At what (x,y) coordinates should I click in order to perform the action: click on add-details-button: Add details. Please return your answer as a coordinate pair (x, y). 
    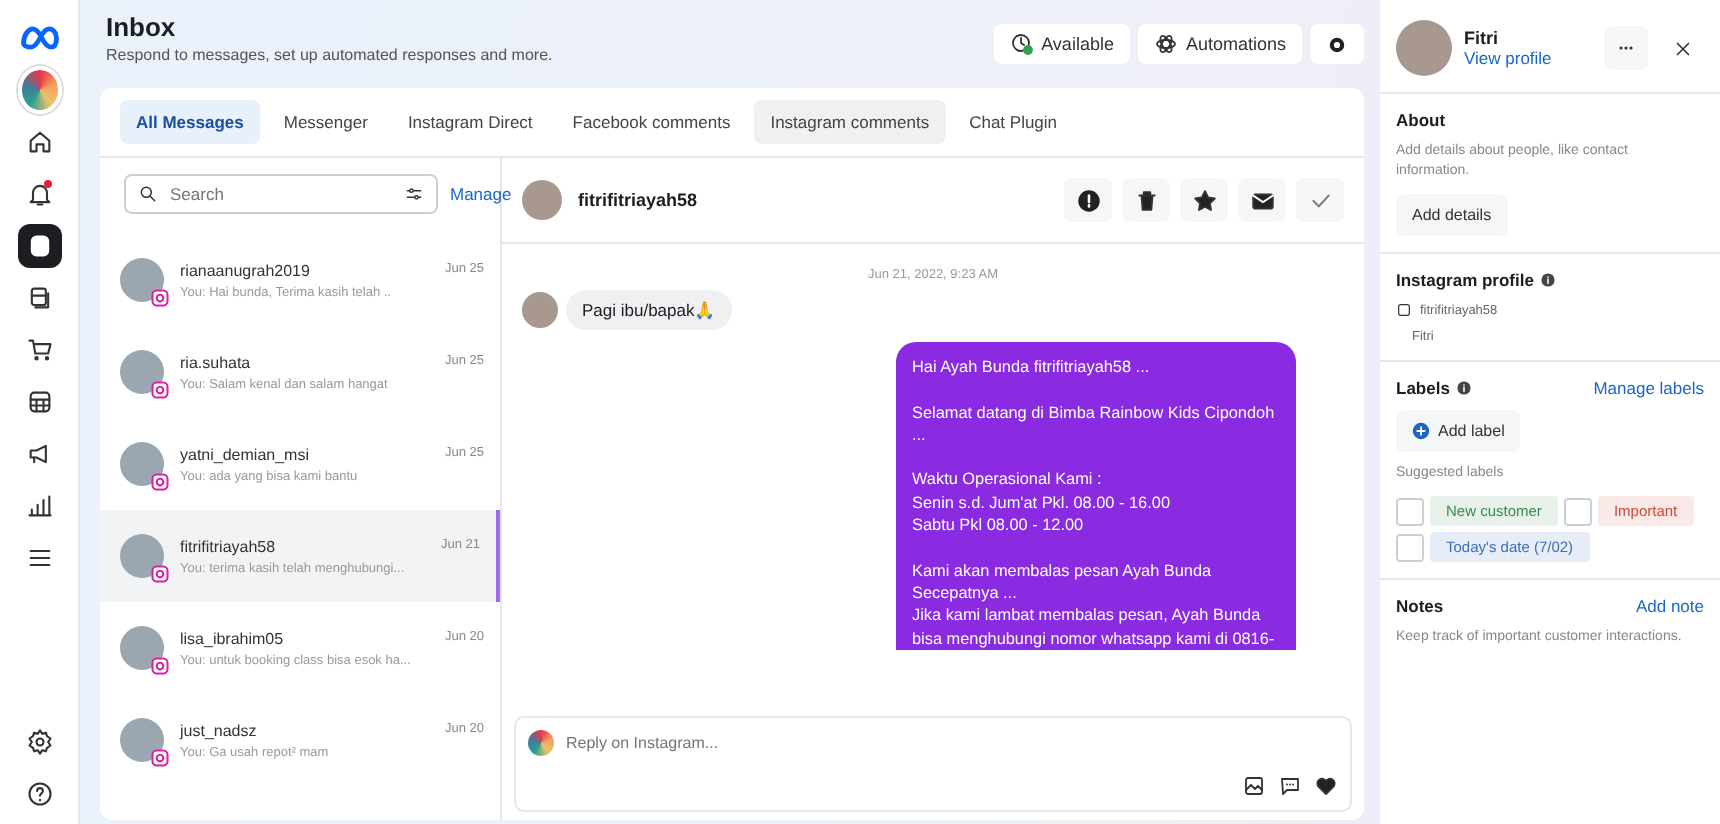
    Looking at the image, I should click on (1452, 215).